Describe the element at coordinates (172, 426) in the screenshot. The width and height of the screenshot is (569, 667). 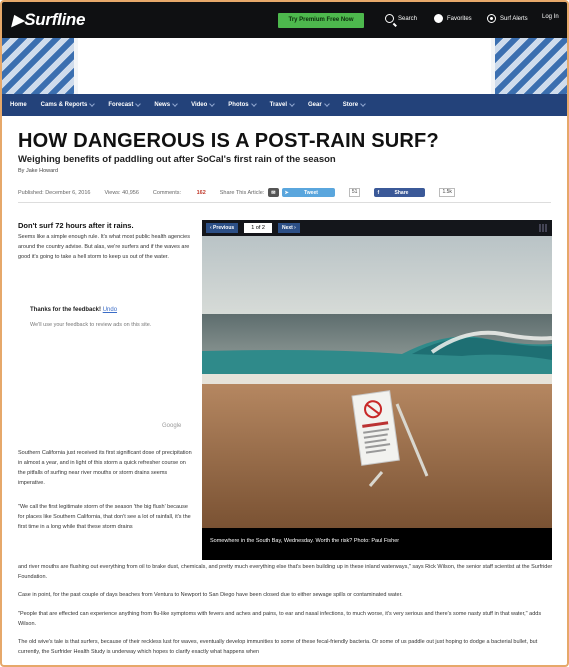
I see `google-ad-label: Google` at that location.